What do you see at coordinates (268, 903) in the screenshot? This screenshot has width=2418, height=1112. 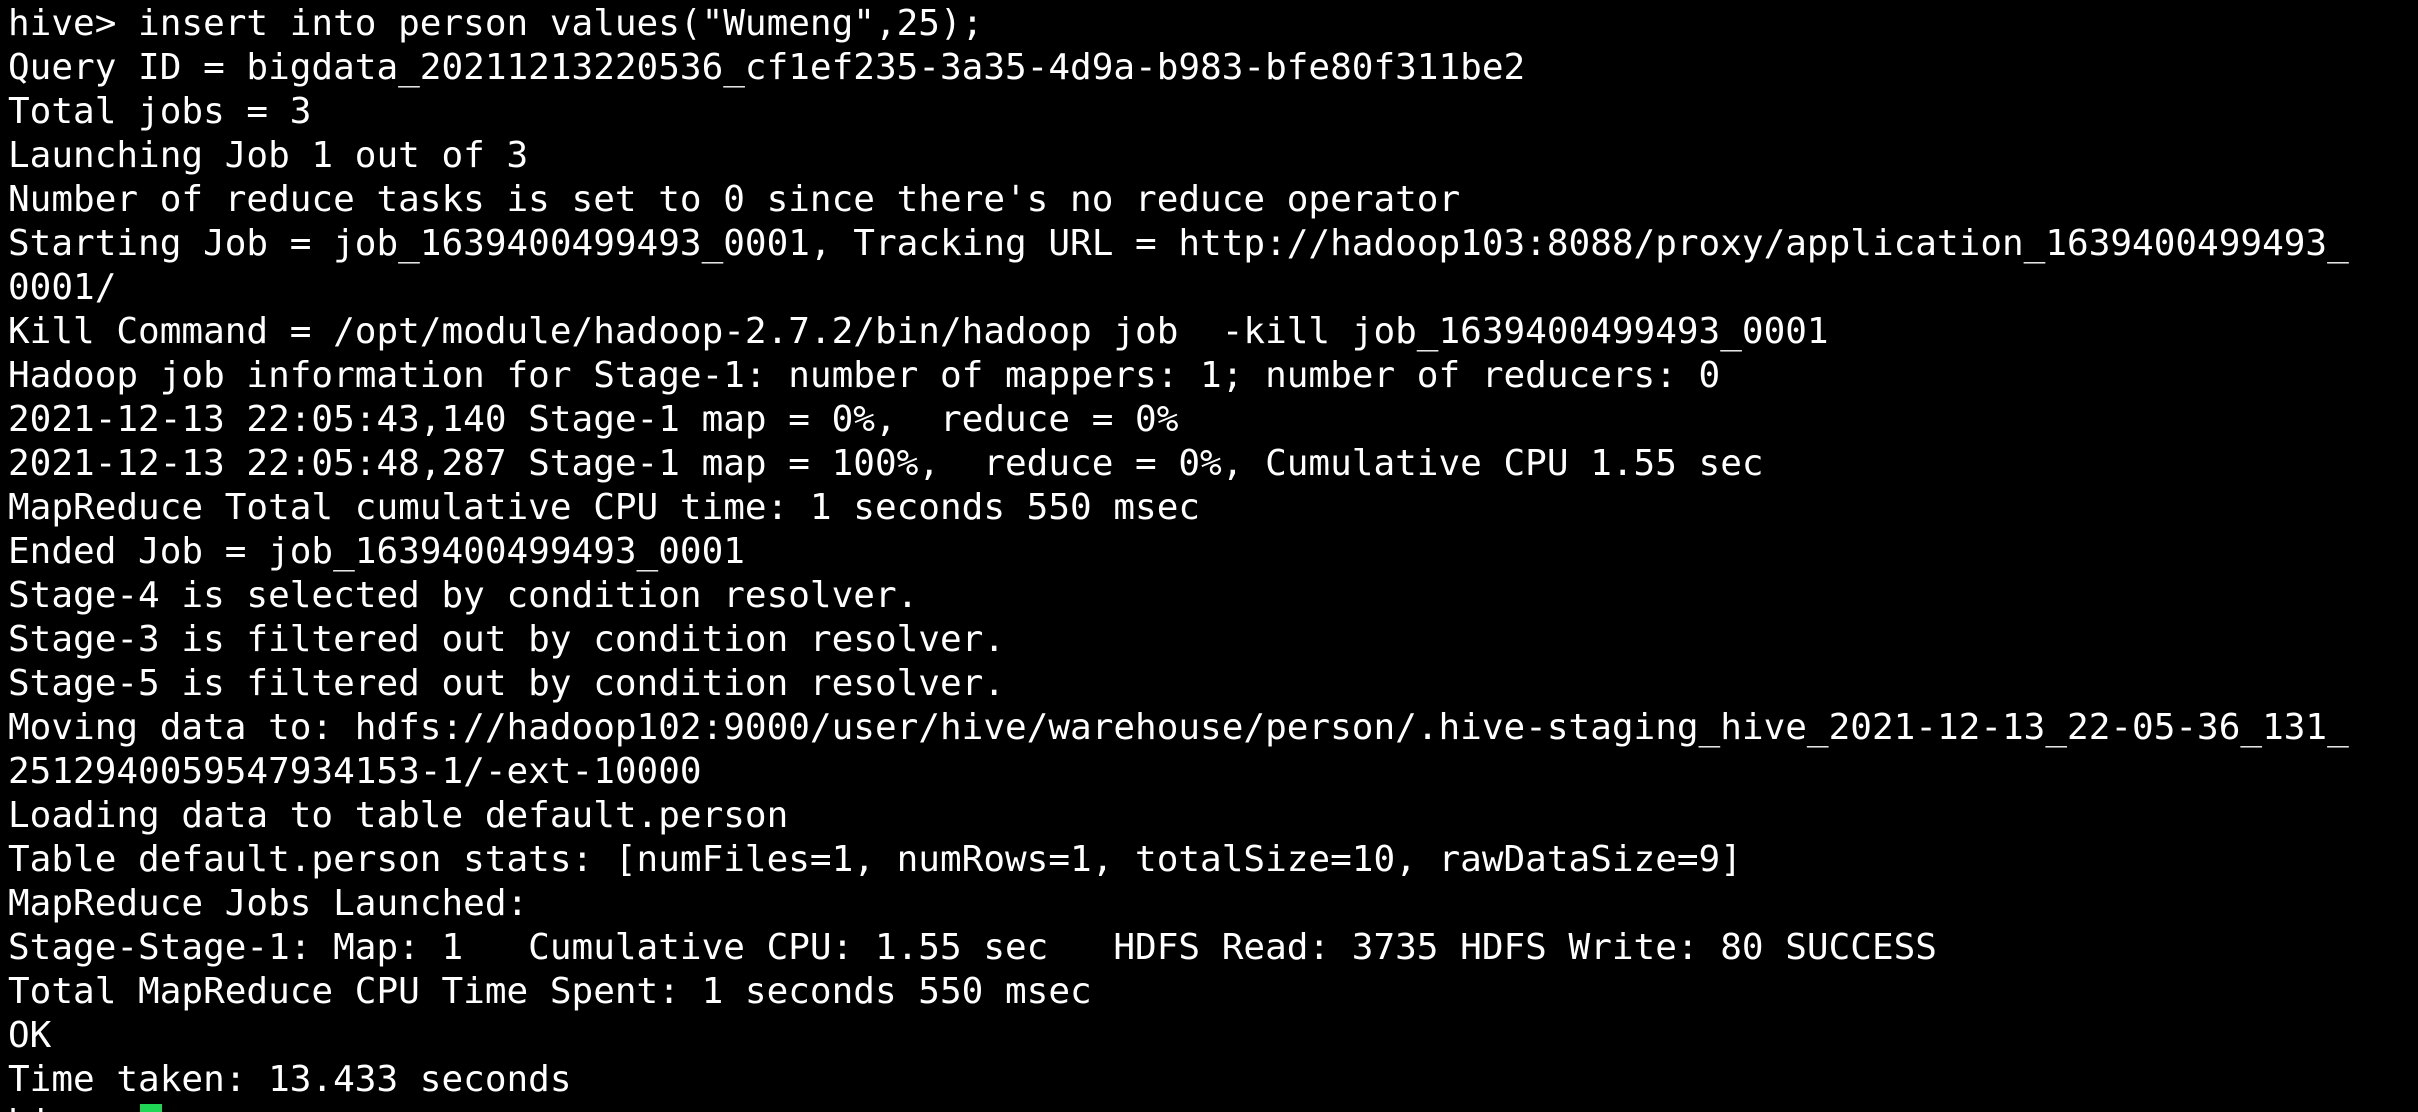 I see `terminal-line: MapReduce Jobs Launched:` at bounding box center [268, 903].